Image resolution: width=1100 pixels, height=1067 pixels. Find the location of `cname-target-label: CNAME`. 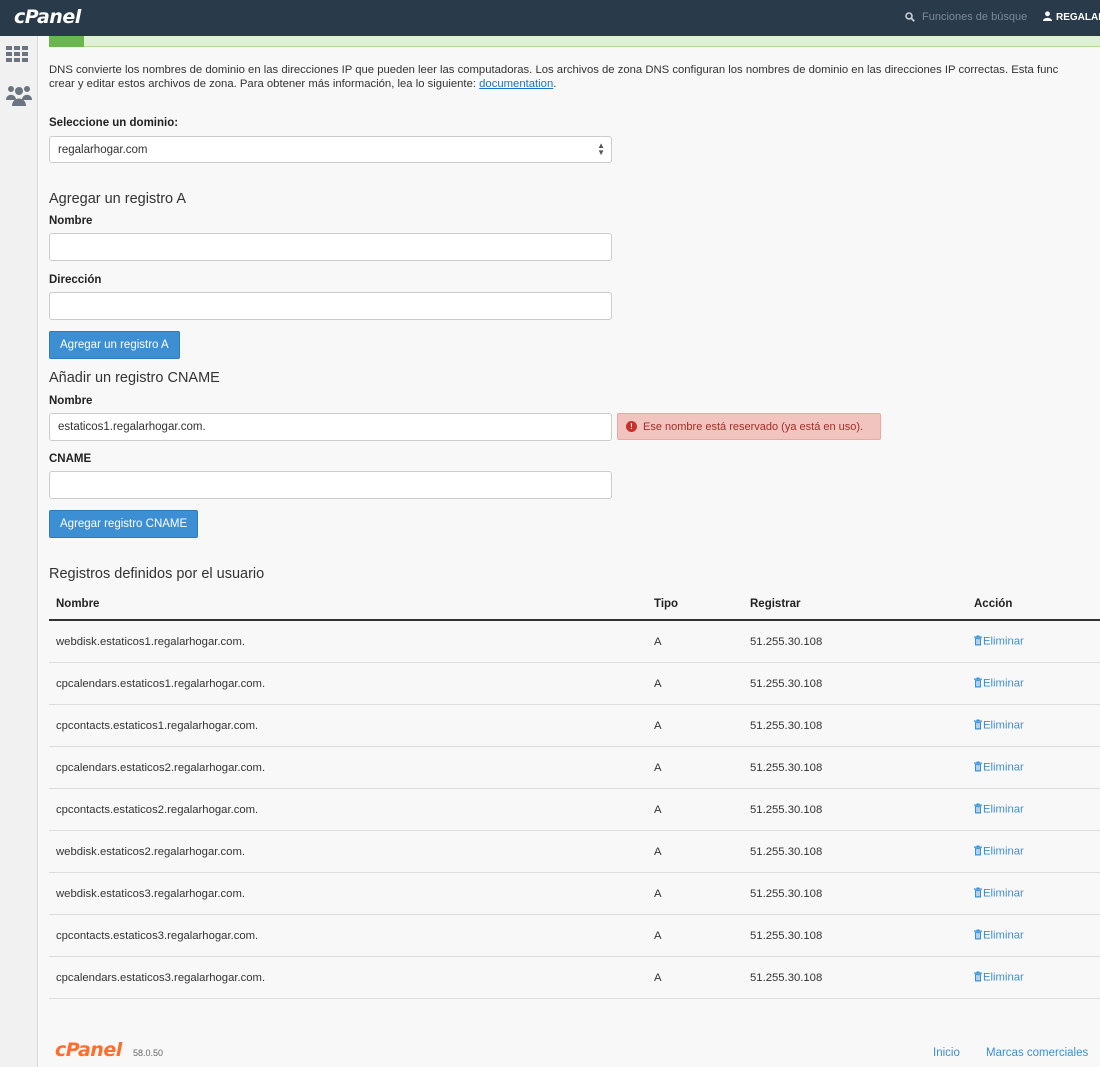

cname-target-label: CNAME is located at coordinates (70, 459).